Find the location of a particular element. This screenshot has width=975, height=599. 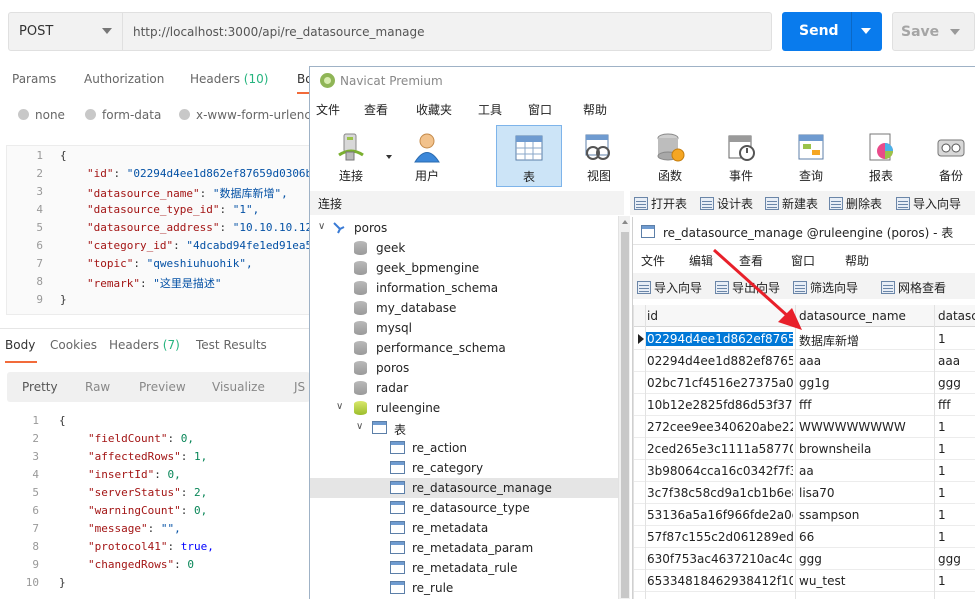

grid-view-button: 网格查看 is located at coordinates (913, 287).